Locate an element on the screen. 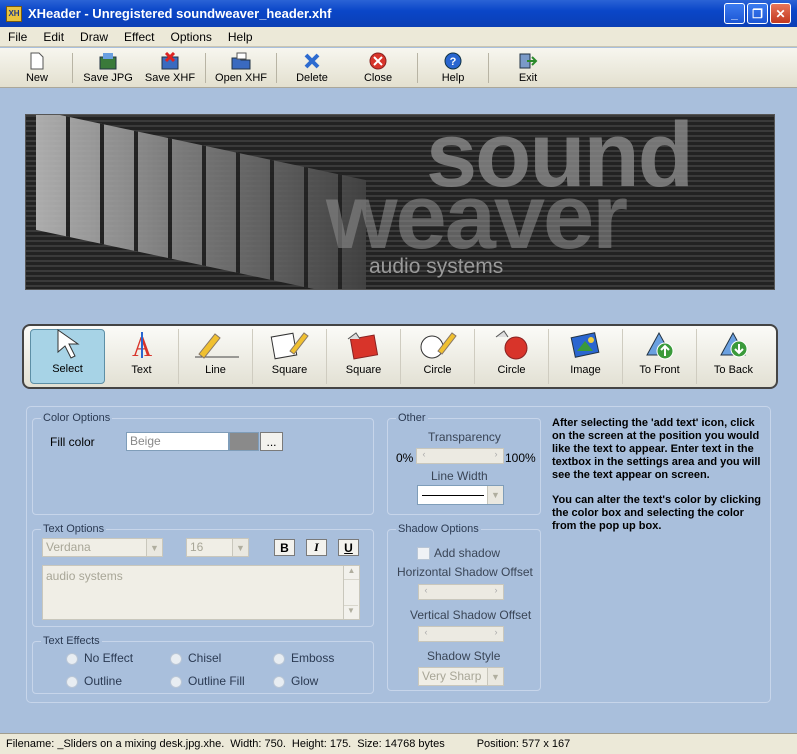 The width and height of the screenshot is (797, 754). scroll-down-arrow-icon: ▼ is located at coordinates (351, 612).